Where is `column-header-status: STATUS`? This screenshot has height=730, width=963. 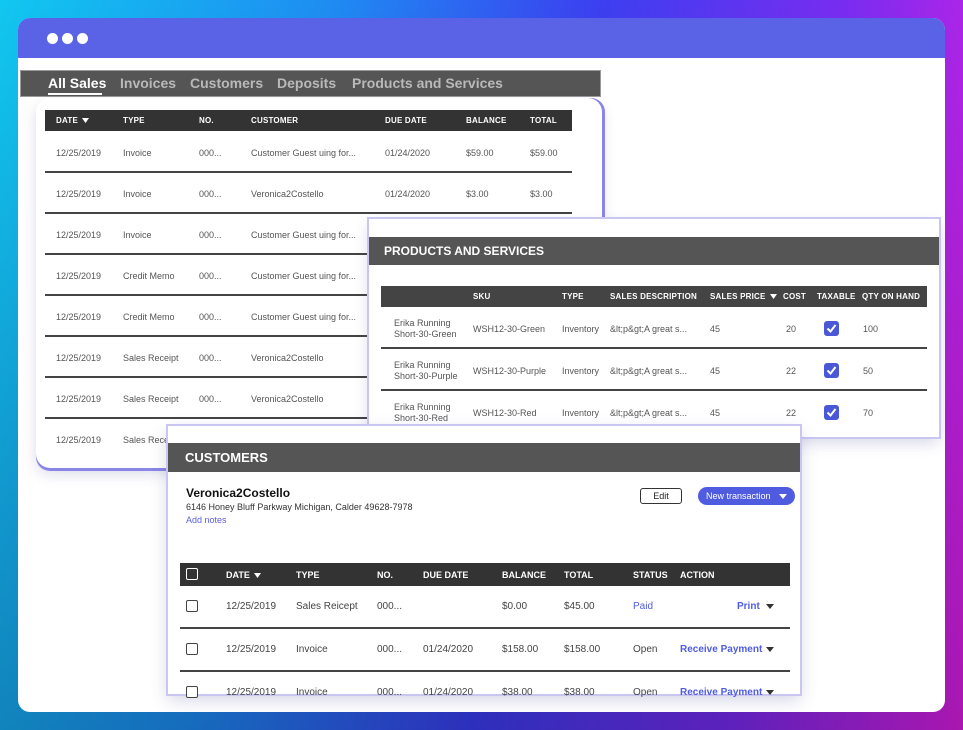 column-header-status: STATUS is located at coordinates (650, 575).